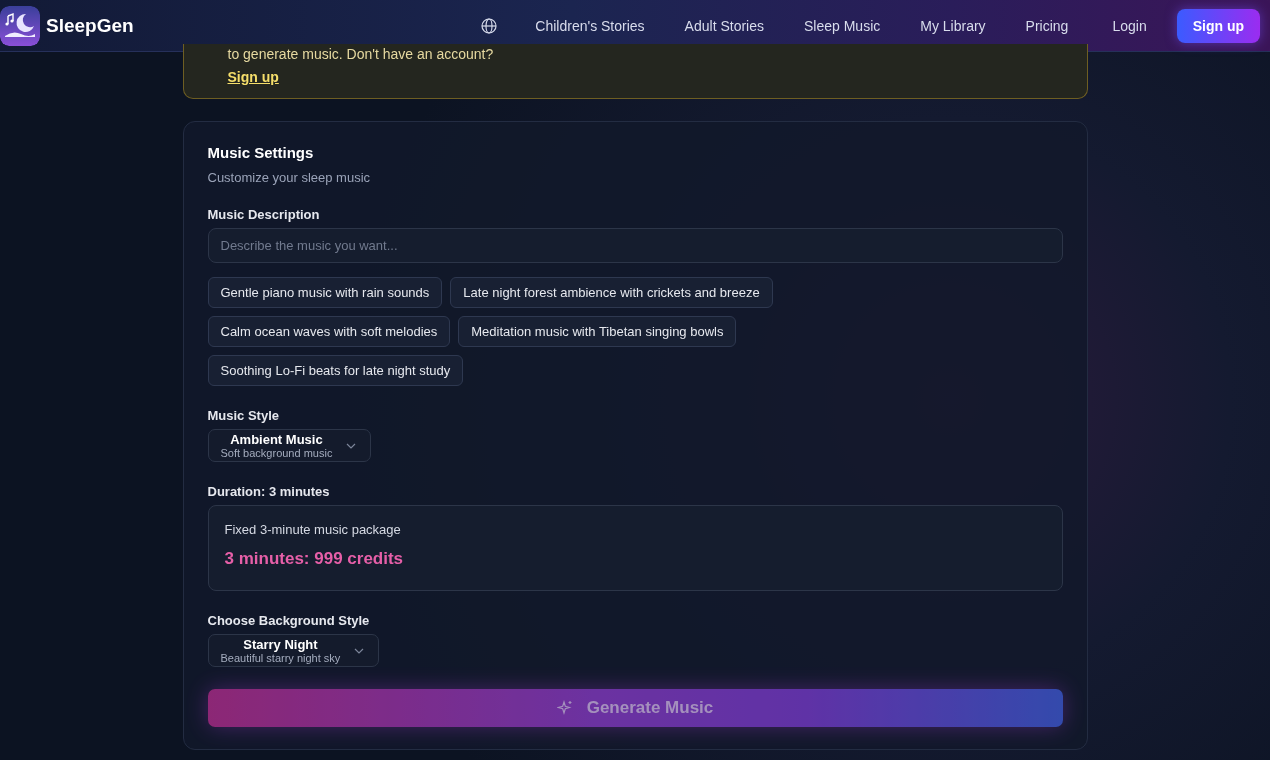 This screenshot has width=1270, height=760. What do you see at coordinates (289, 445) in the screenshot?
I see `style-dropdown: Ambient Music Soft background music` at bounding box center [289, 445].